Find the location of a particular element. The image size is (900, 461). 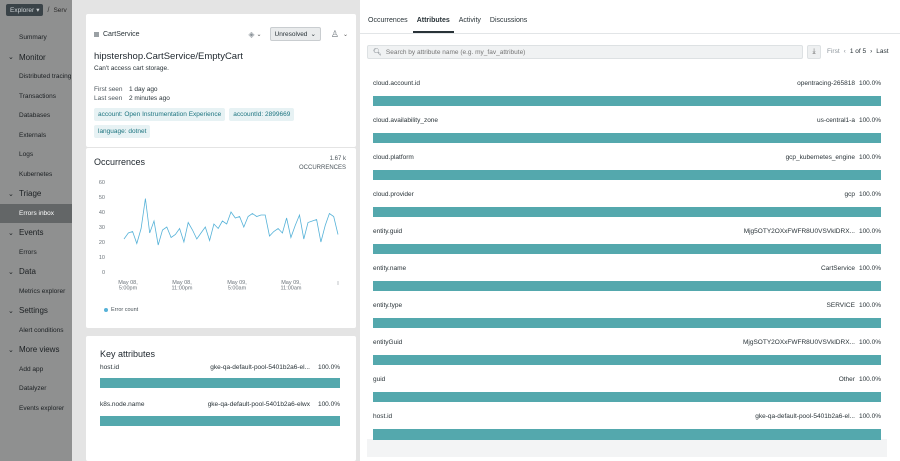

explorer-label: Explorer is located at coordinates (22, 10).